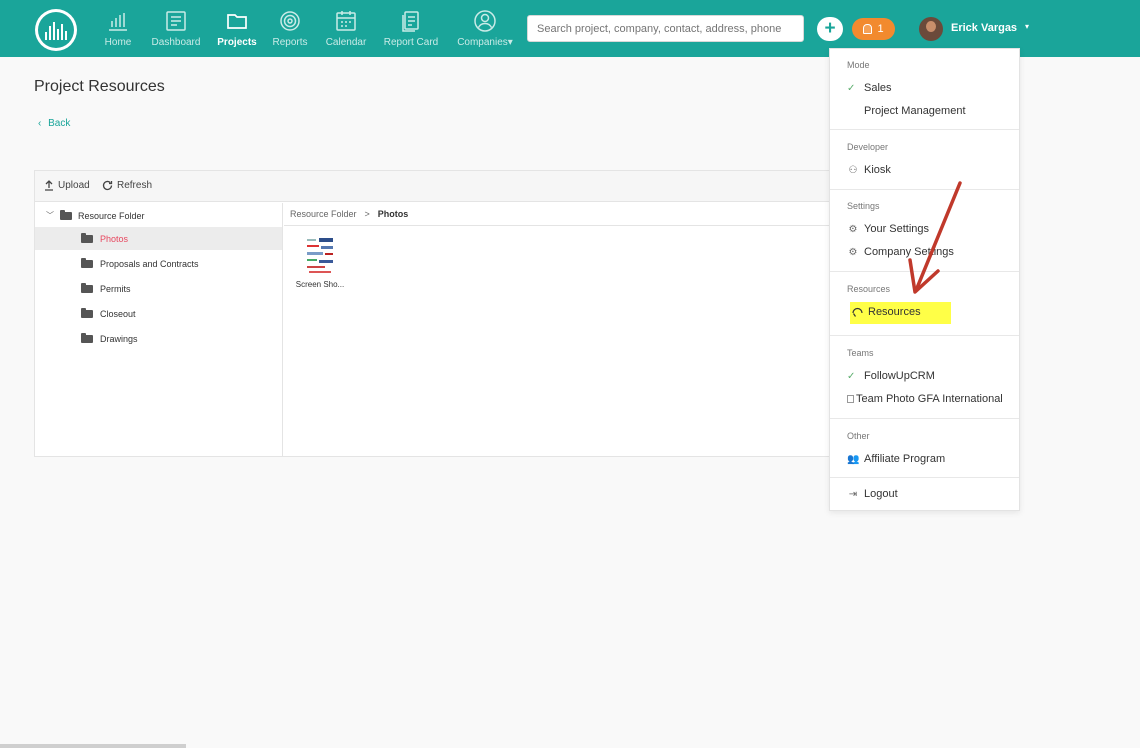  What do you see at coordinates (869, 289) in the screenshot?
I see `section-title-resources: Resources` at bounding box center [869, 289].